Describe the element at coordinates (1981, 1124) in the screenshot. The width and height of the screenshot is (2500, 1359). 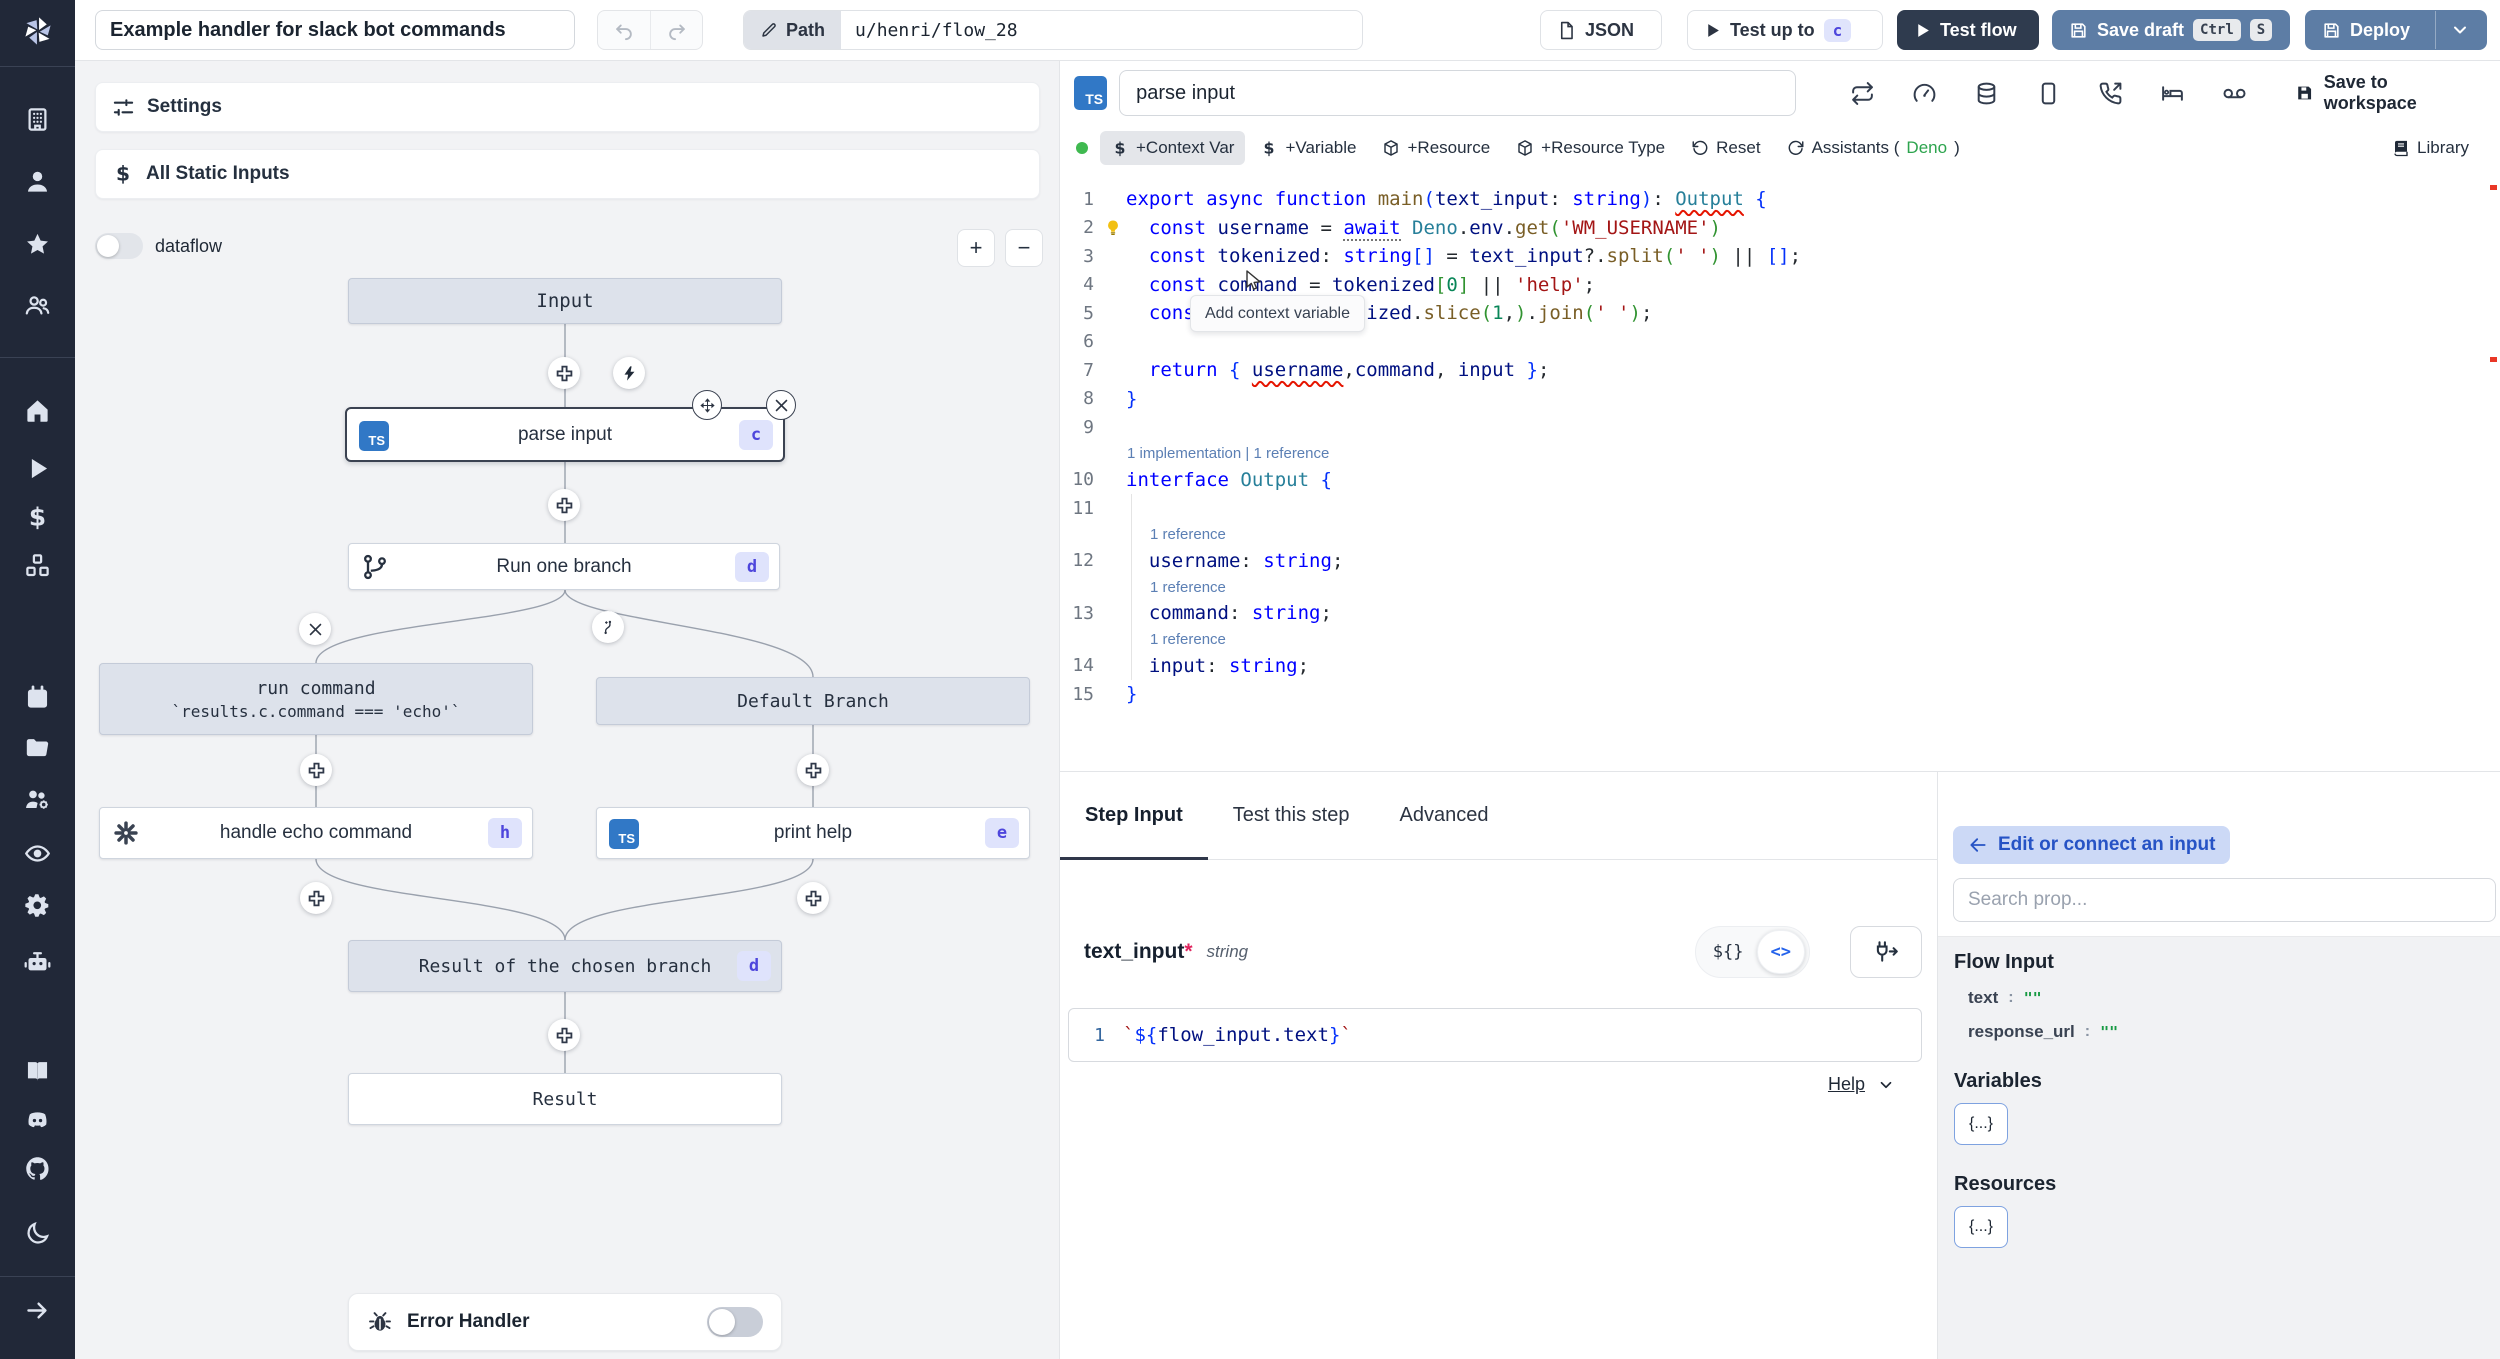
I see `variables-expand-button: {...}` at that location.